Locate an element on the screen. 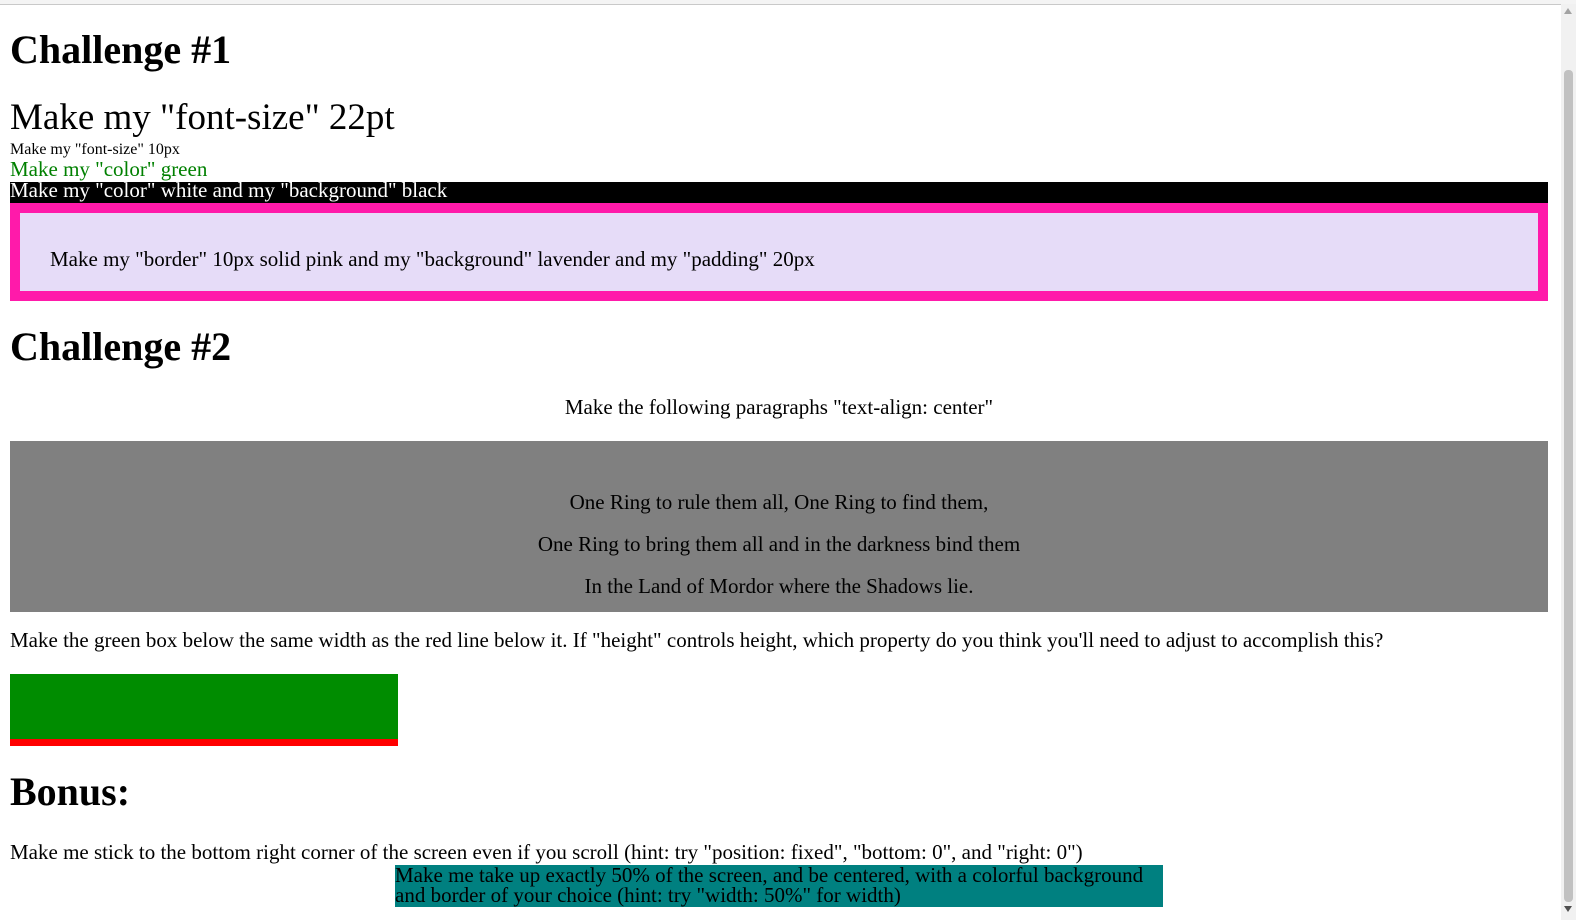 The height and width of the screenshot is (920, 1576). scroll-down-arrow-icon is located at coordinates (1568, 909).